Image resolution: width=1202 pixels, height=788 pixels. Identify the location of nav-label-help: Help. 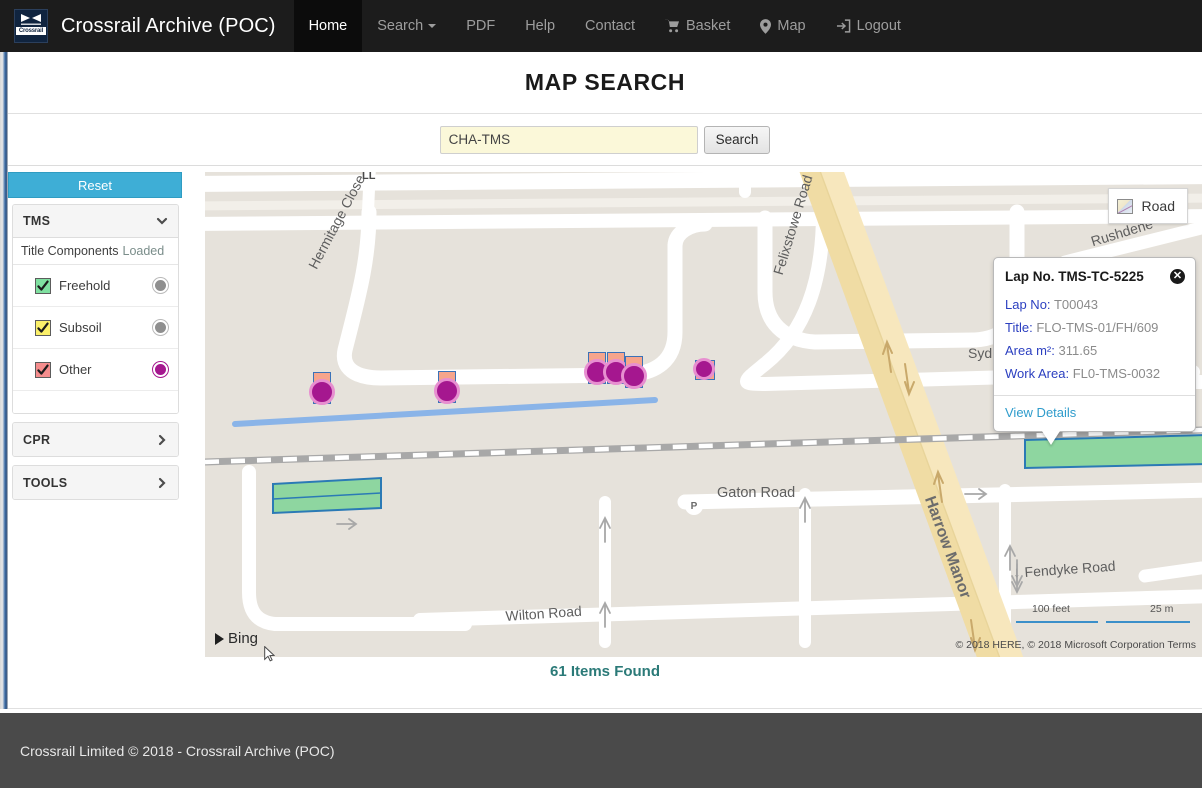
(540, 26).